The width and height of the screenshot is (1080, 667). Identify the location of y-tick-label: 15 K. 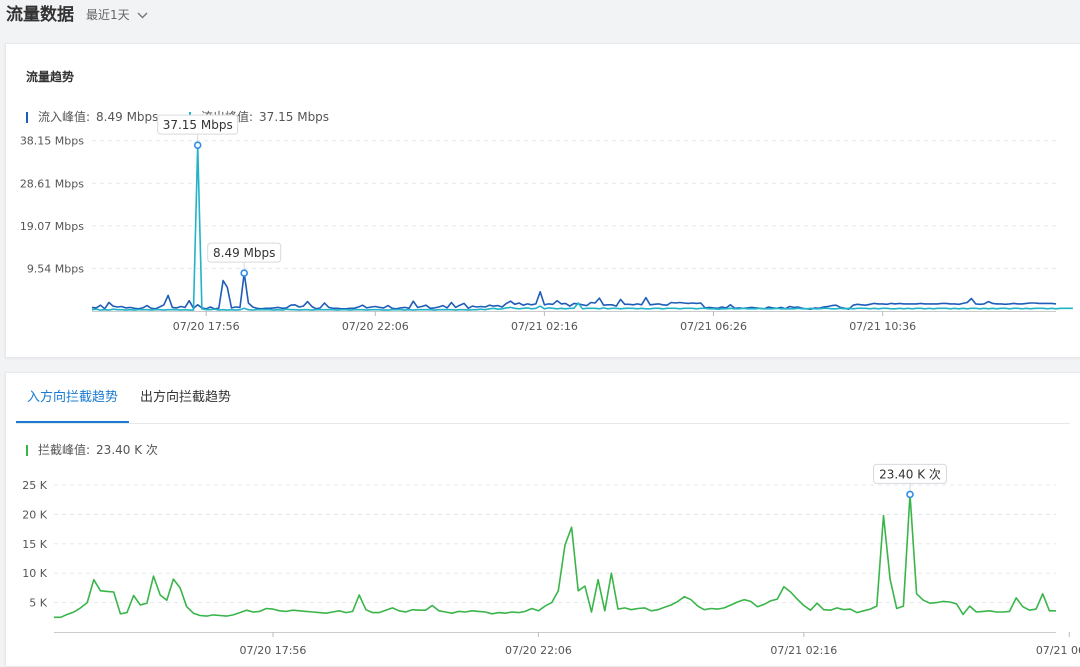
(34, 544).